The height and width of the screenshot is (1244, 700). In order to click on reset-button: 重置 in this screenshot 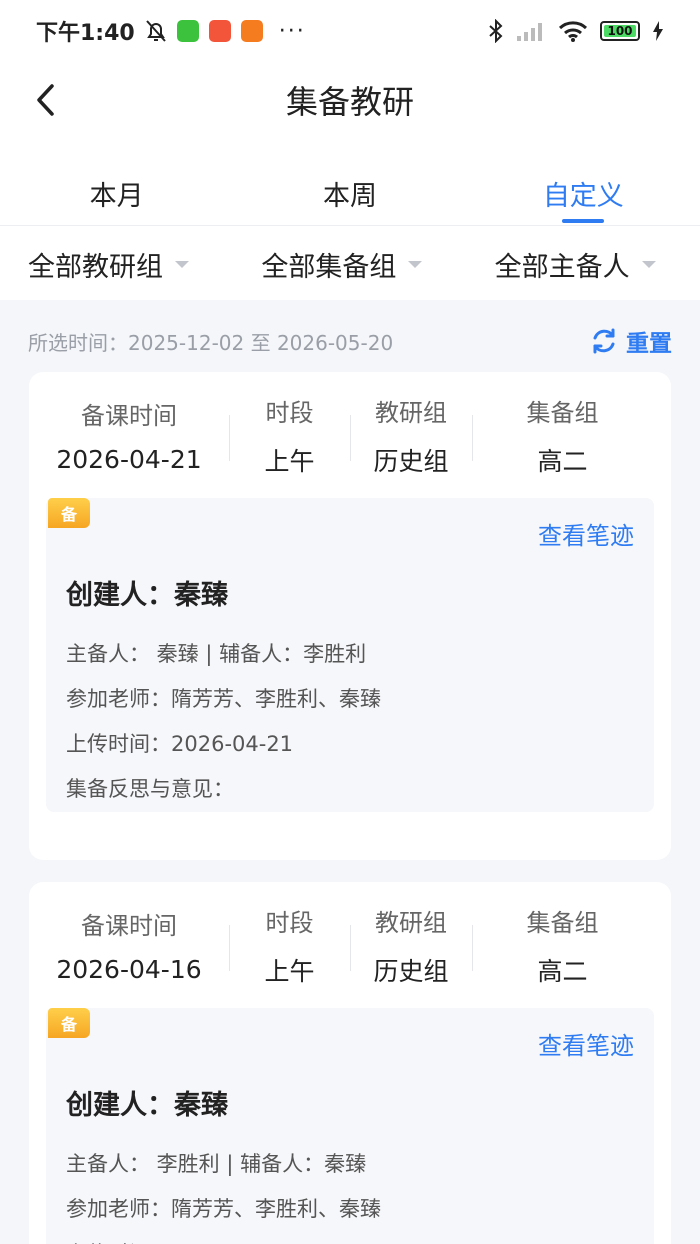, I will do `click(631, 341)`.